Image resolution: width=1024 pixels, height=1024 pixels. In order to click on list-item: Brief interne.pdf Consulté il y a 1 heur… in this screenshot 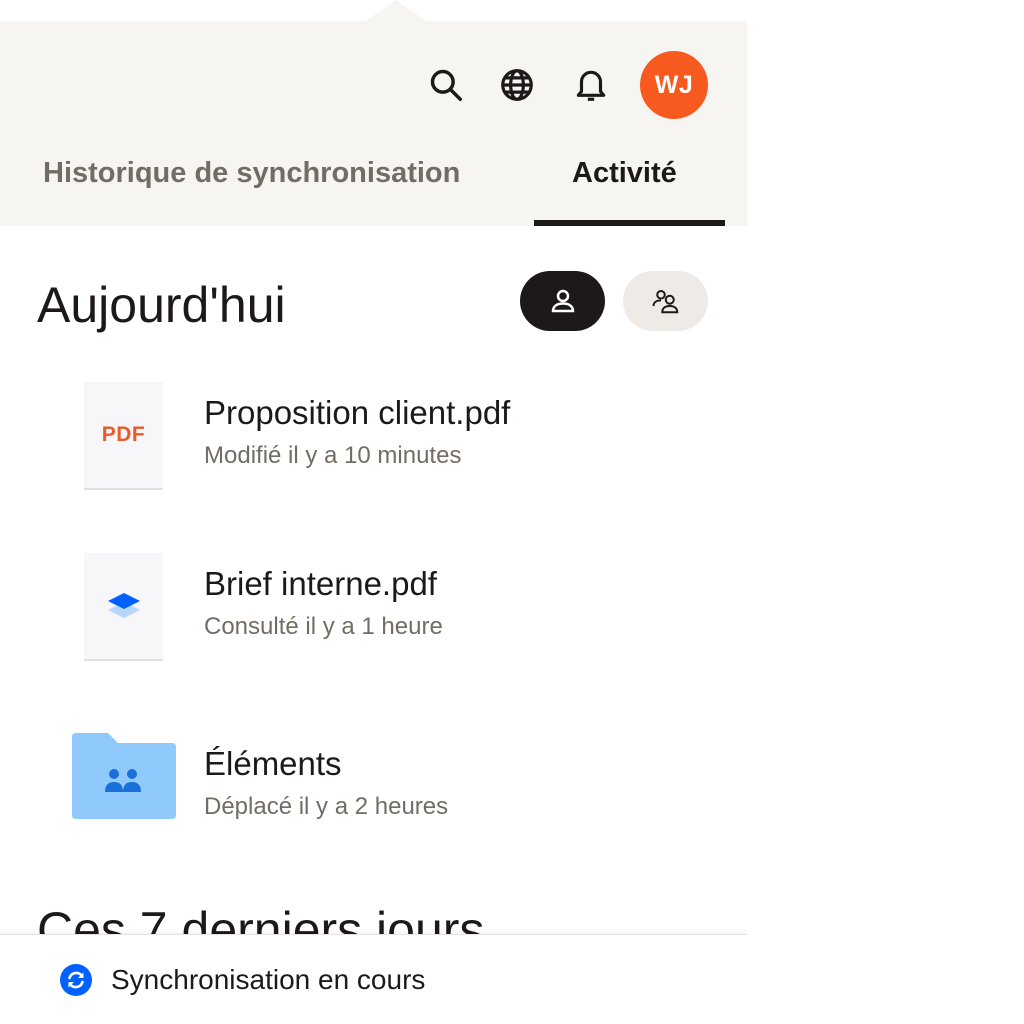, I will do `click(373, 608)`.